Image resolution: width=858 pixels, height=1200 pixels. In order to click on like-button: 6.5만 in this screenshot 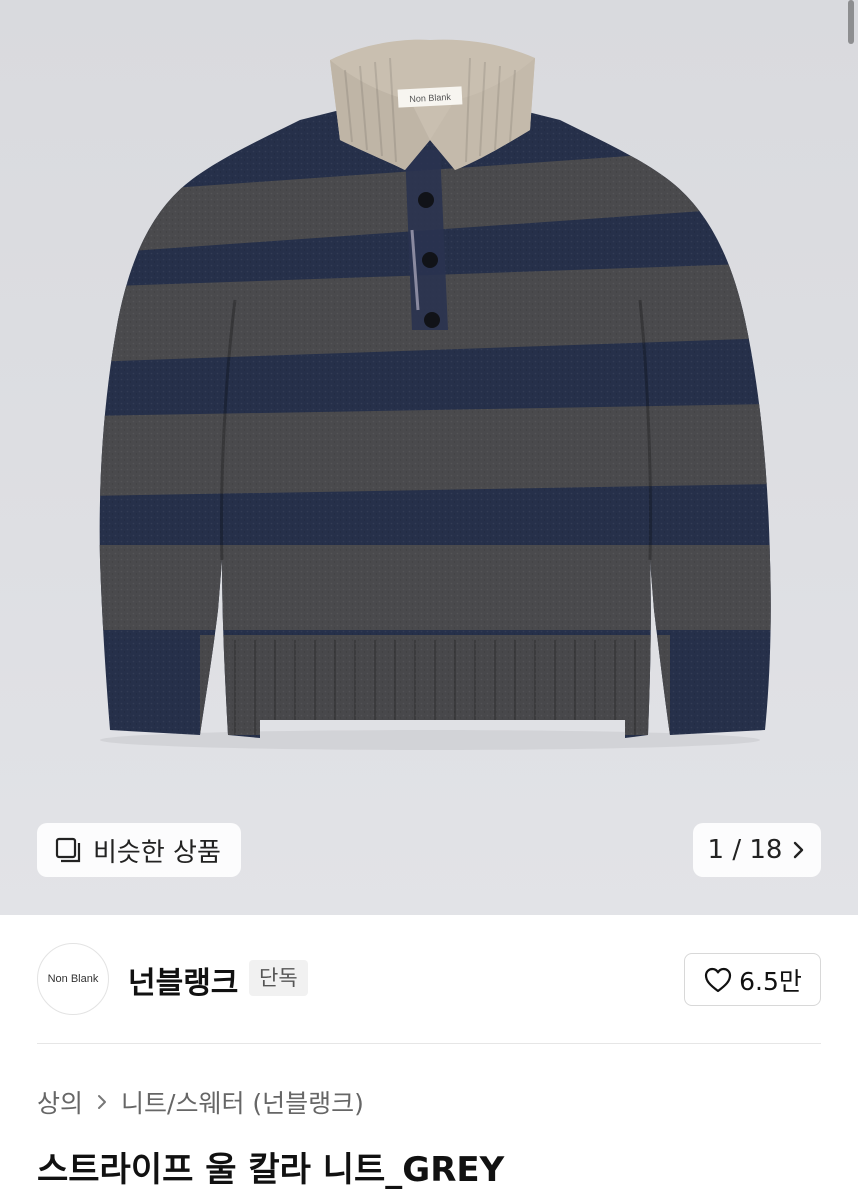, I will do `click(752, 979)`.